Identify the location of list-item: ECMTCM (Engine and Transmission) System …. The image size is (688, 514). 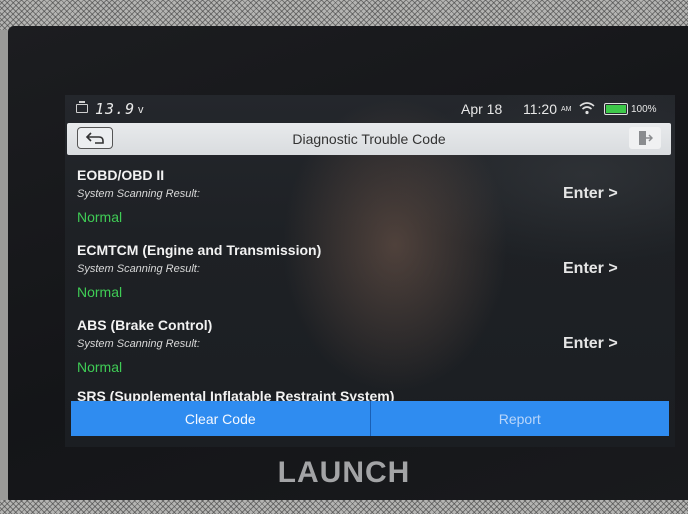
(370, 267).